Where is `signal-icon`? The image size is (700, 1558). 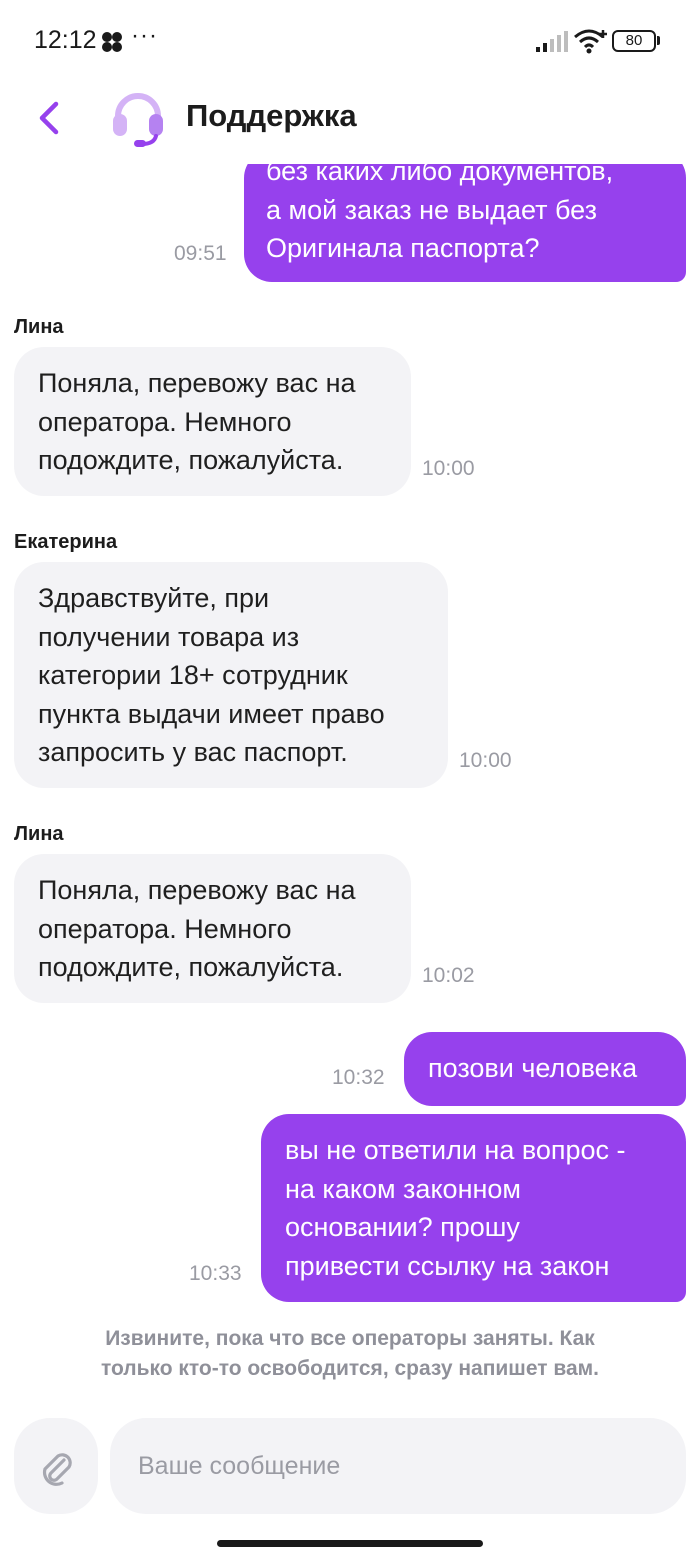
signal-icon is located at coordinates (552, 41).